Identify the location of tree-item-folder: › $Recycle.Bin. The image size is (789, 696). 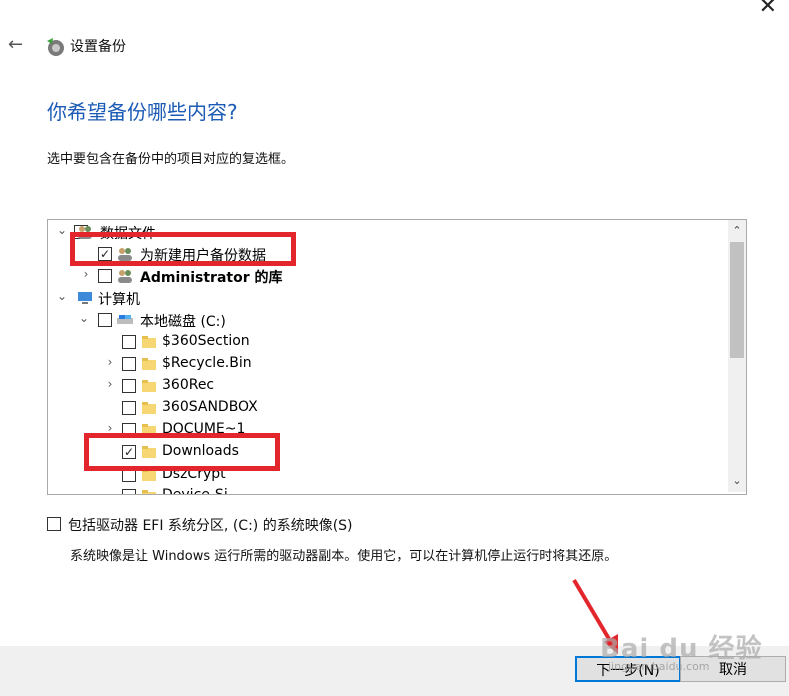
(387, 365).